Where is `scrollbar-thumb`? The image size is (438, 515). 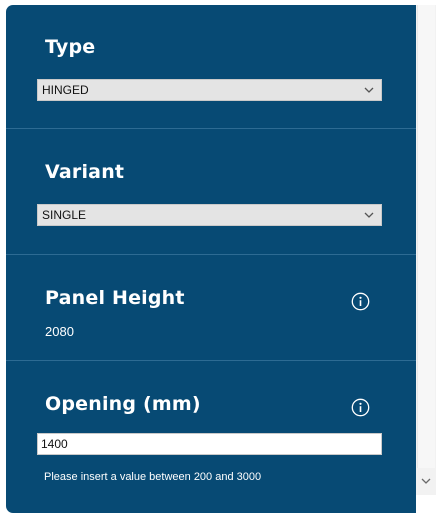
scrollbar-thumb is located at coordinates (426, 236).